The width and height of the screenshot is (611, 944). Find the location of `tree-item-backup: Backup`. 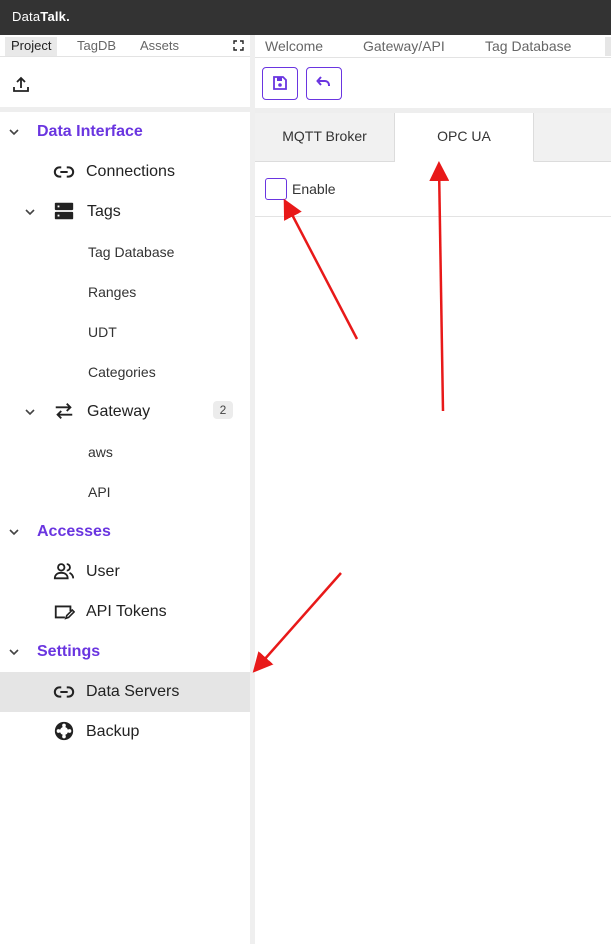

tree-item-backup: Backup is located at coordinates (125, 732).